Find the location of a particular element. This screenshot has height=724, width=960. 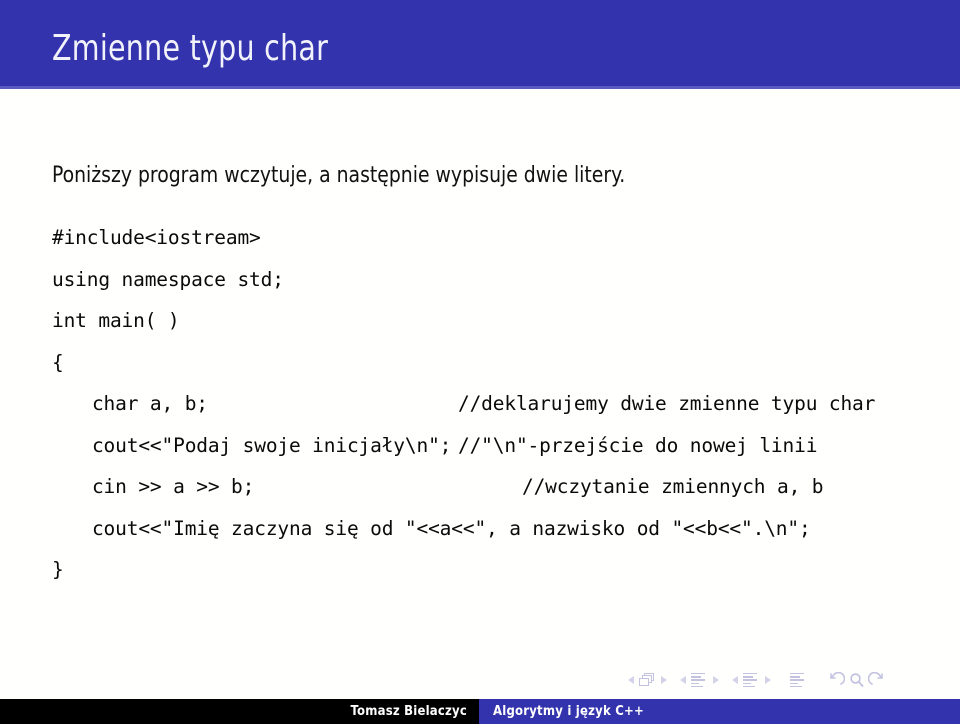

forward-arrow-icon is located at coordinates (876, 680).